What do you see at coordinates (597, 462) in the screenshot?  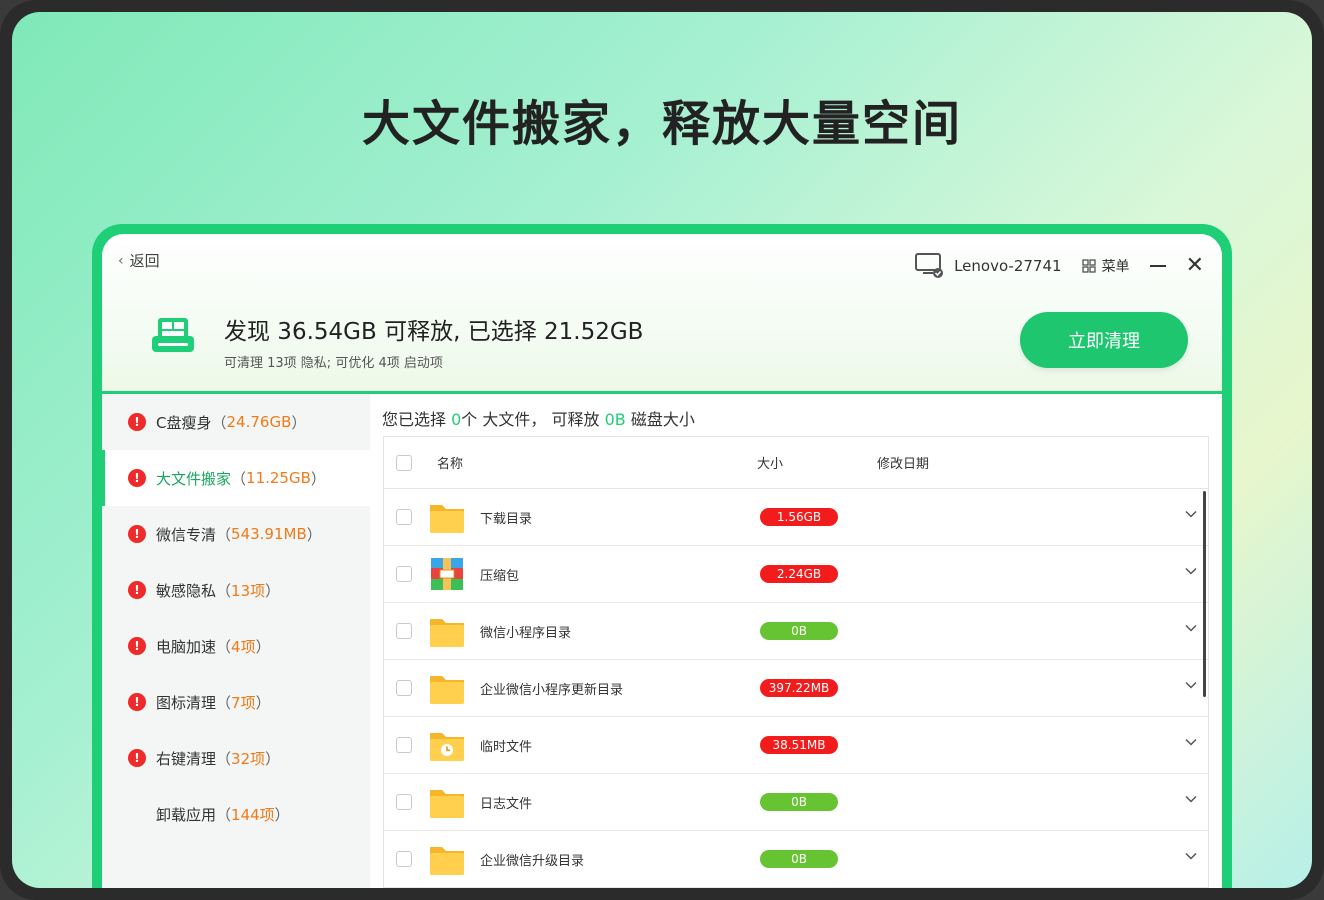 I see `column-header-name: 名称` at bounding box center [597, 462].